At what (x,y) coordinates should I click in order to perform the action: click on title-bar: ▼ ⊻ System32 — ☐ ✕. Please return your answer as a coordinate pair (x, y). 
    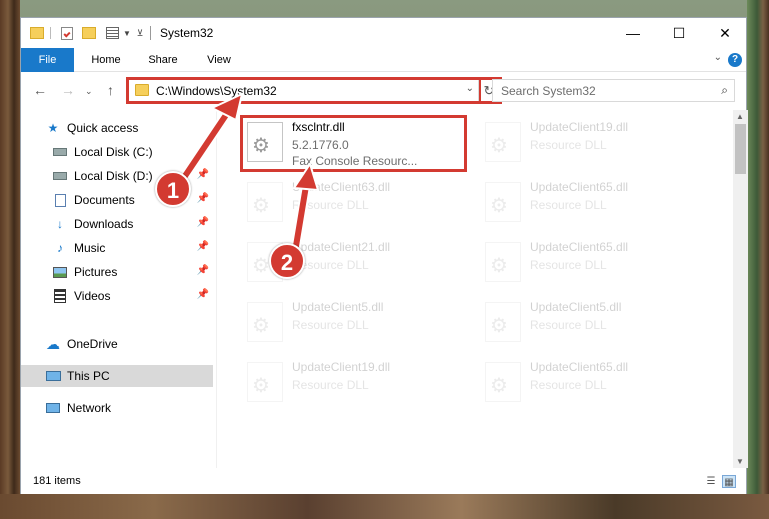
    Looking at the image, I should click on (383, 33).